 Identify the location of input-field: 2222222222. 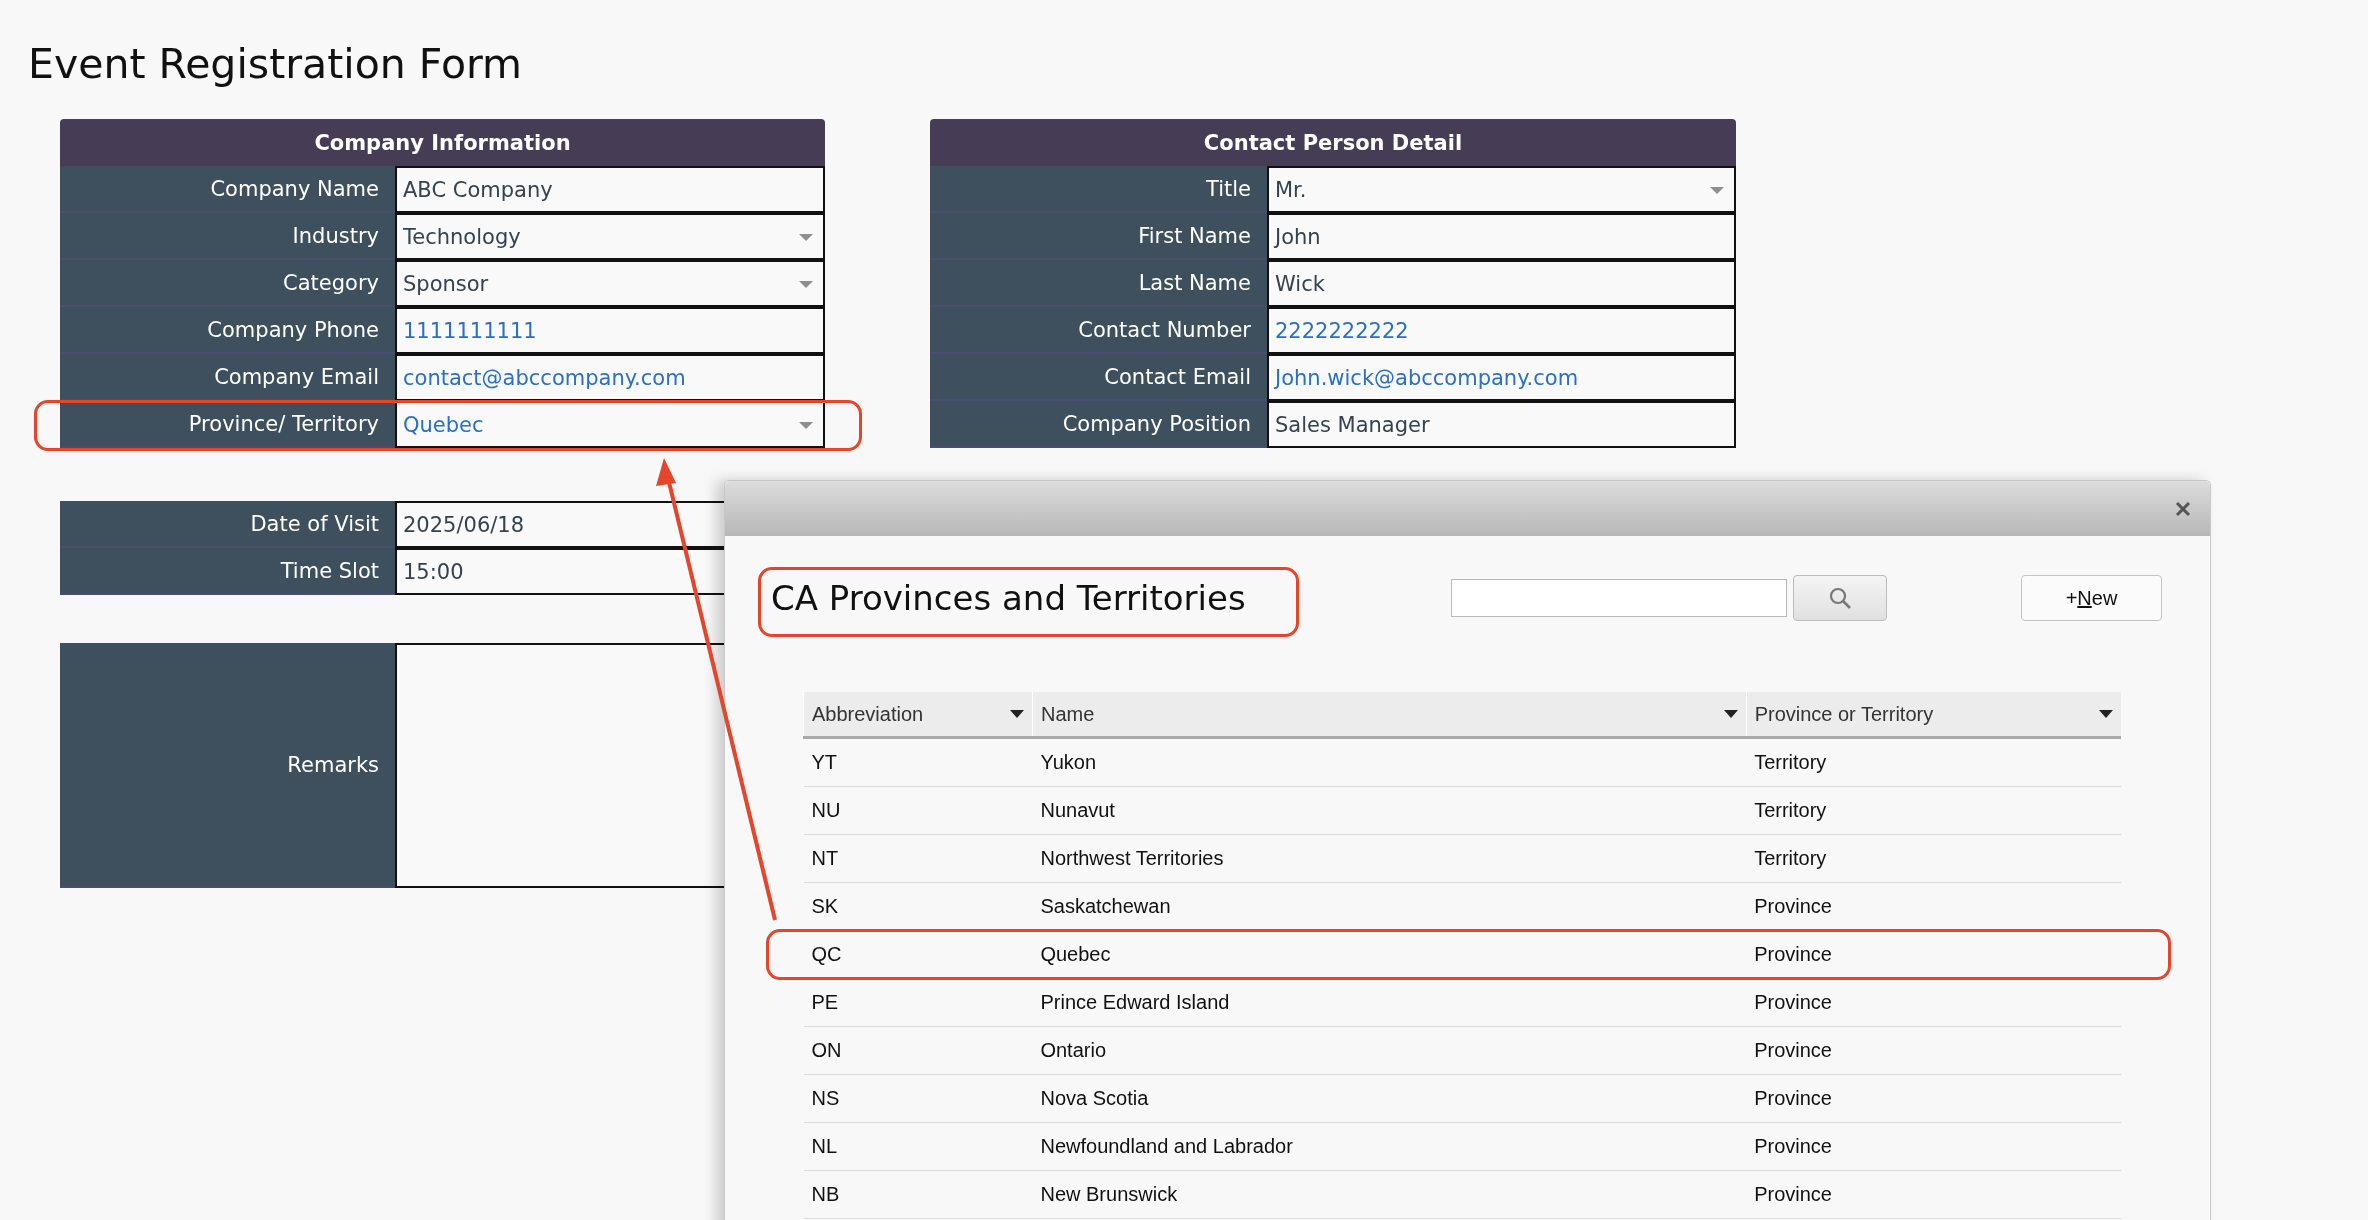
(1501, 330).